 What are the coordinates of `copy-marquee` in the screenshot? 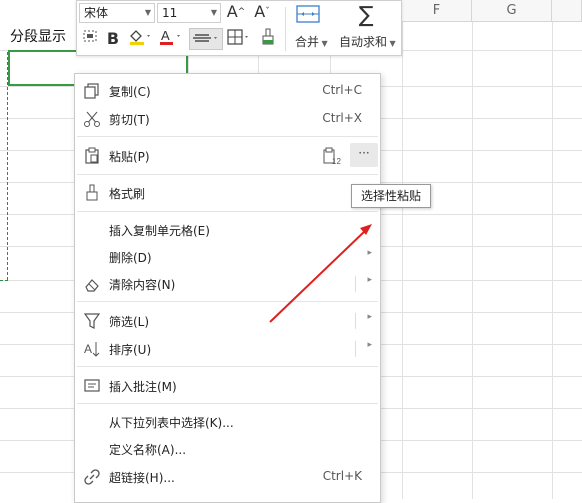 It's located at (8, 166).